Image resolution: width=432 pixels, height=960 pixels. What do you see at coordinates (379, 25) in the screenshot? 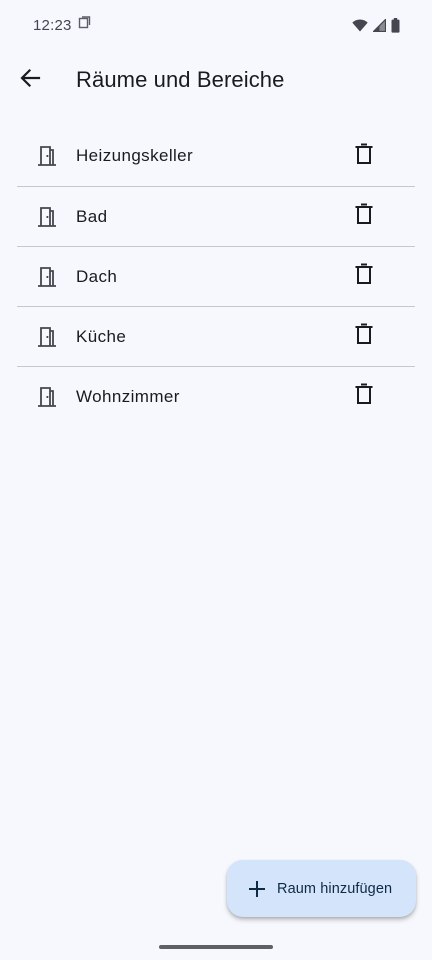
I see `cell-signal-icon` at bounding box center [379, 25].